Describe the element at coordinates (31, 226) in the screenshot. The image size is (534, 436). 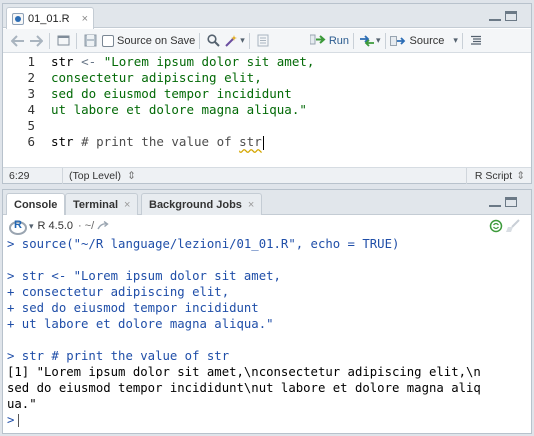
I see `r-version-dropdown-icon: ▾` at that location.